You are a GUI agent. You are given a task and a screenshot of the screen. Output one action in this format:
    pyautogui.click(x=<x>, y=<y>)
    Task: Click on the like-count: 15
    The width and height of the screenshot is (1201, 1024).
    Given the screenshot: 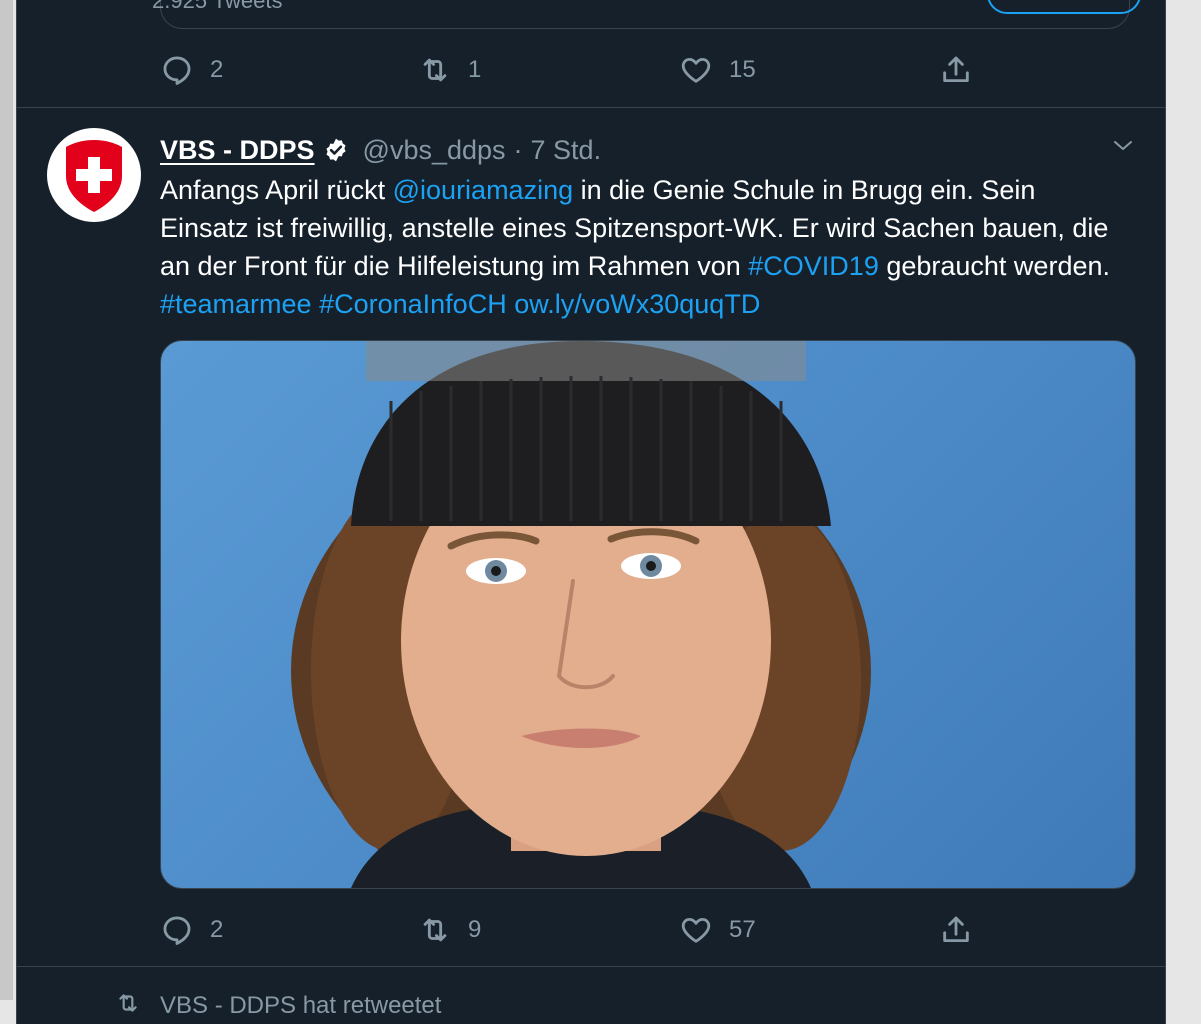 What is the action you would take?
    pyautogui.click(x=742, y=69)
    